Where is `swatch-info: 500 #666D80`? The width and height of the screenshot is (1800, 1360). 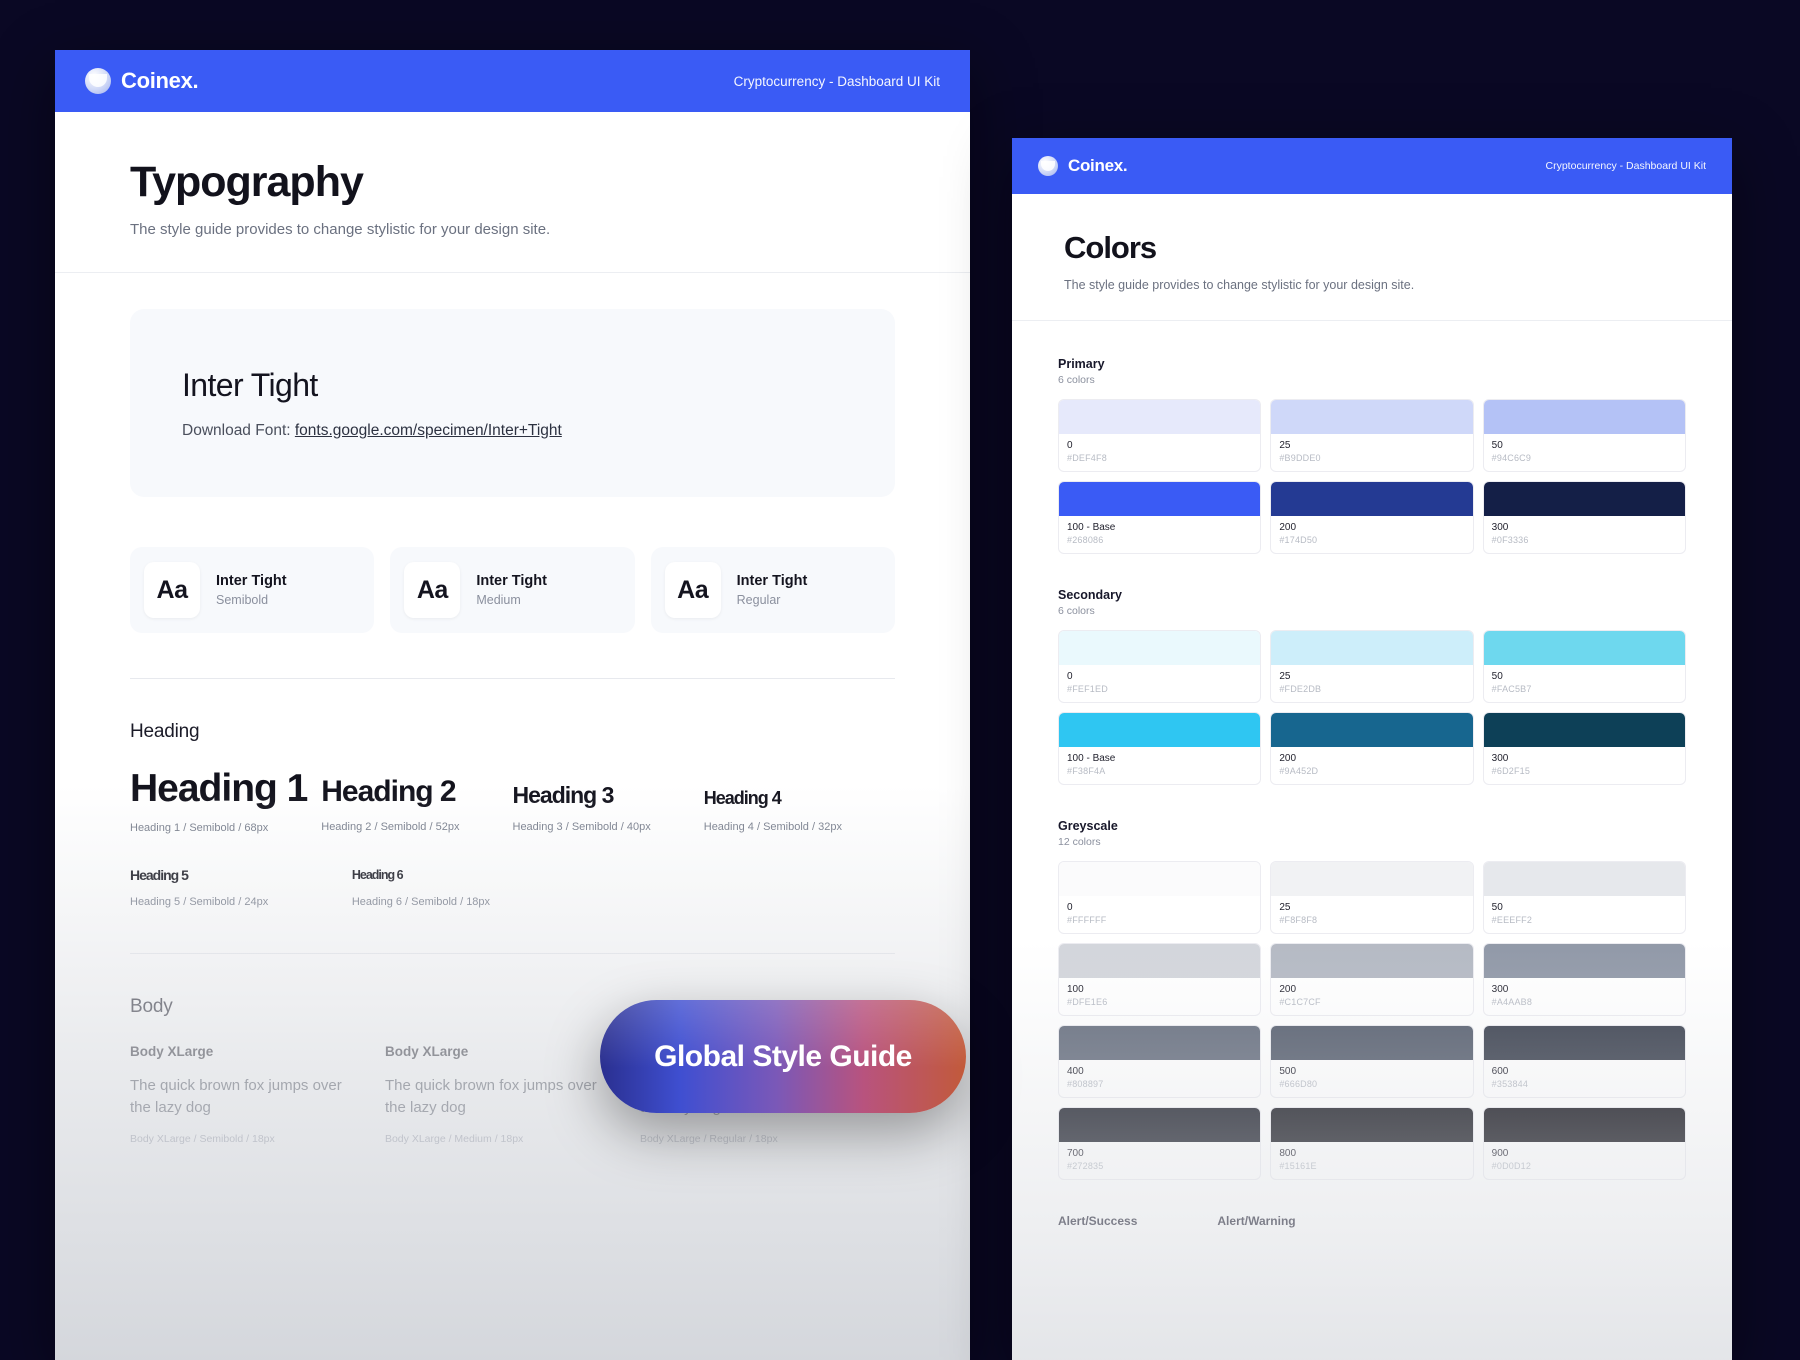
swatch-info: 500 #666D80 is located at coordinates (1371, 1078).